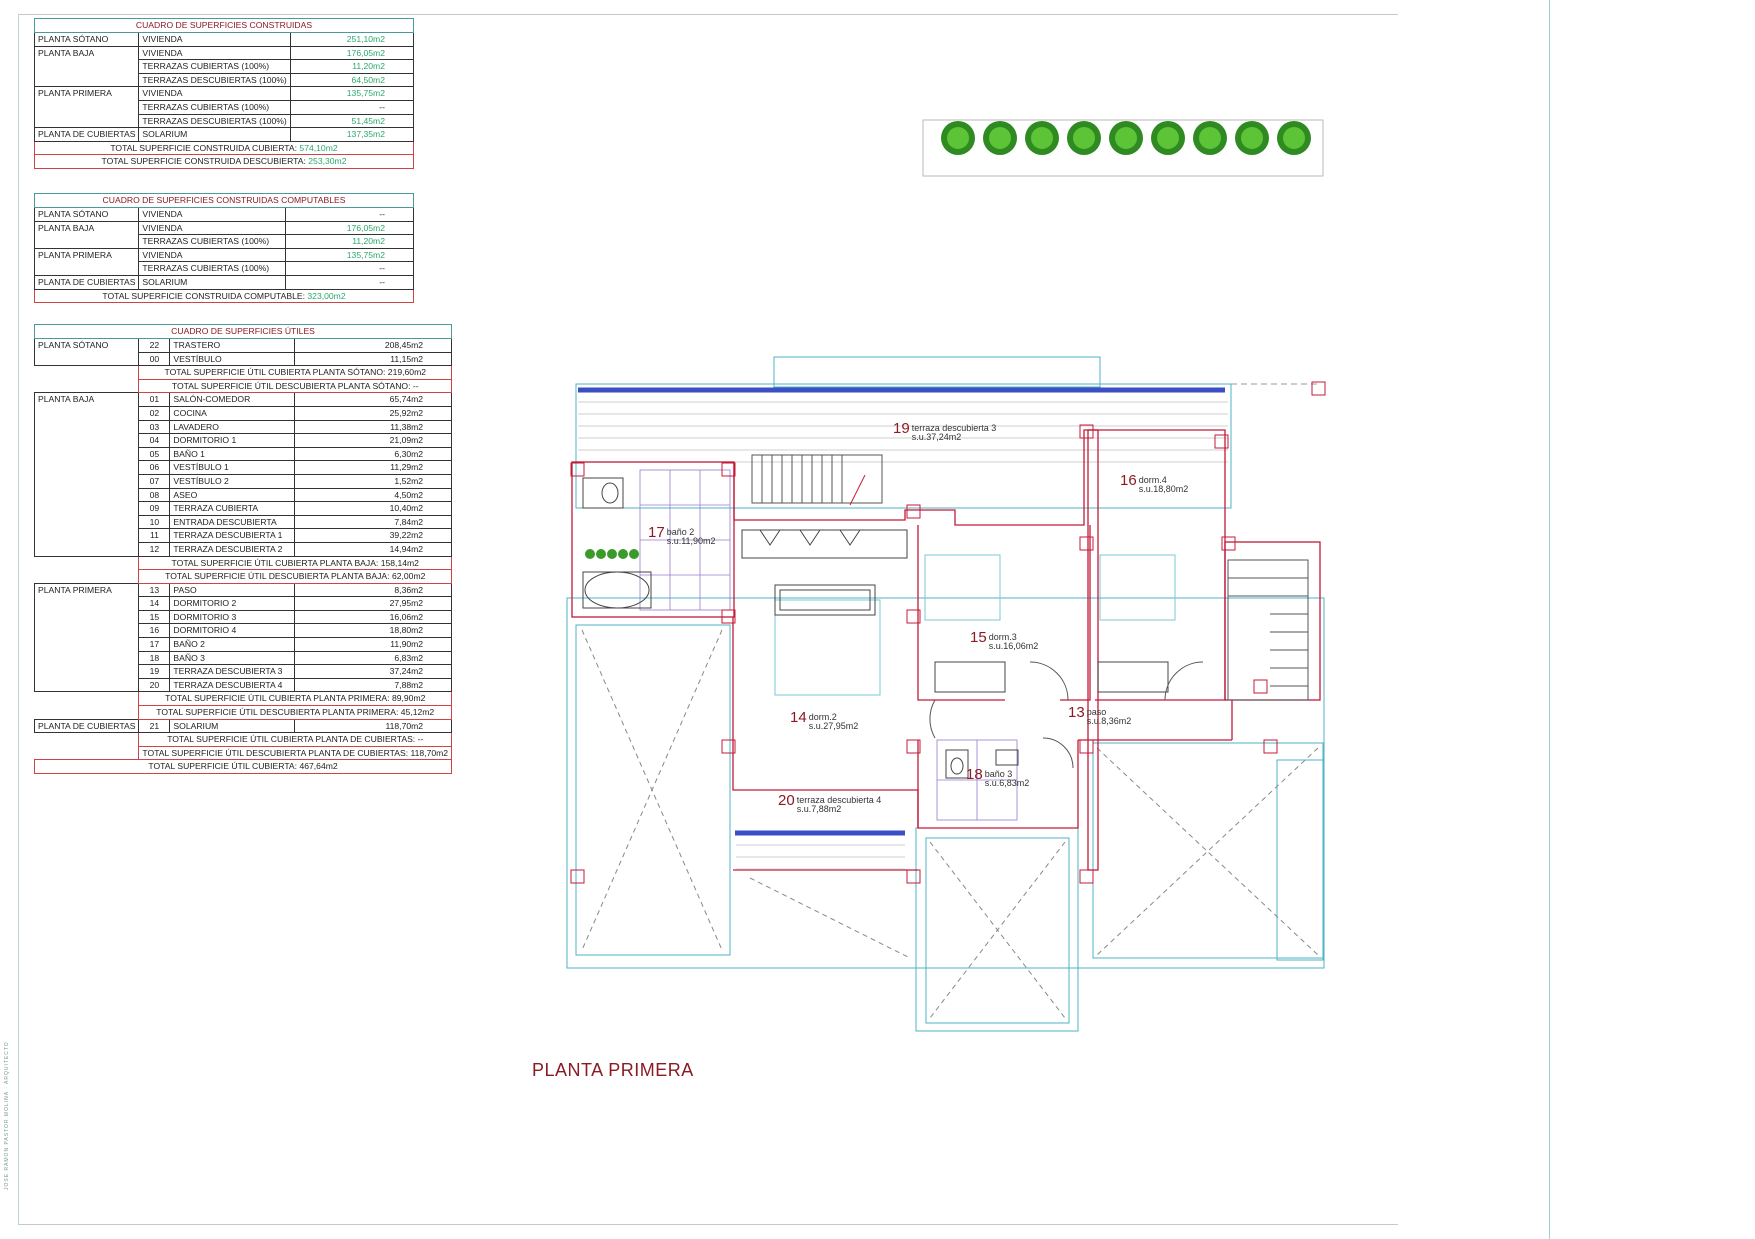 The width and height of the screenshot is (1755, 1239). I want to click on room-label-19: 19 terraza descubierta 3 s.u.37,24m2, so click(944, 431).